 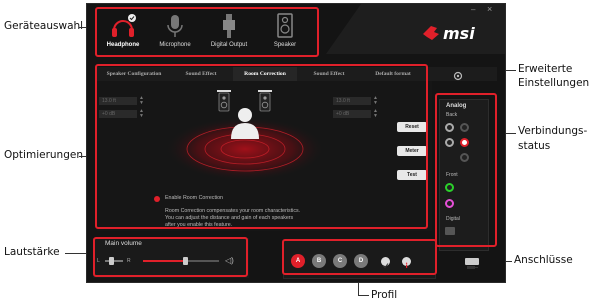 I want to click on minimize-button: –, so click(x=473, y=9).